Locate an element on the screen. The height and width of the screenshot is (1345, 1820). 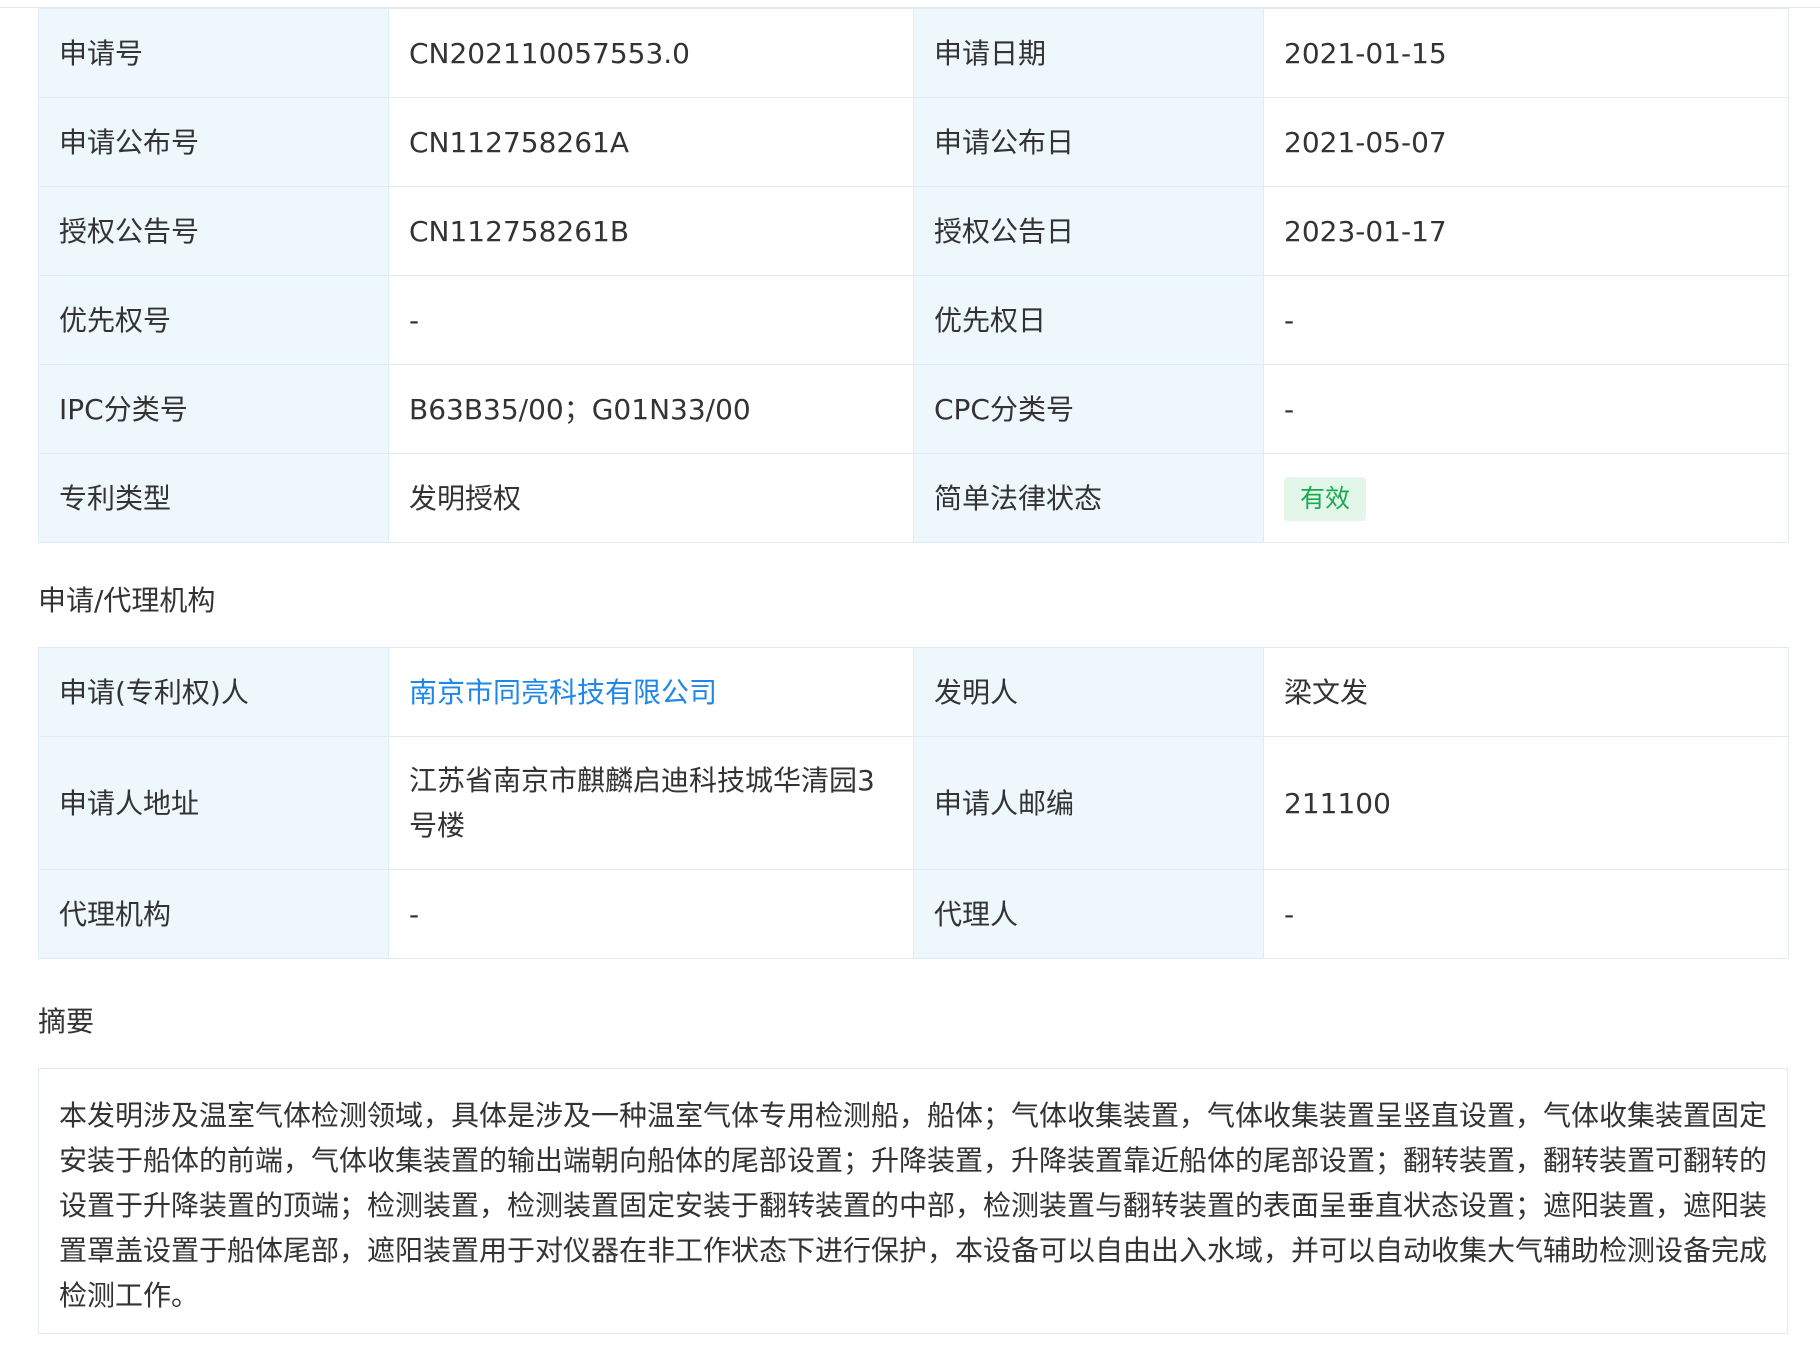
agent-value: - is located at coordinates (1526, 914).